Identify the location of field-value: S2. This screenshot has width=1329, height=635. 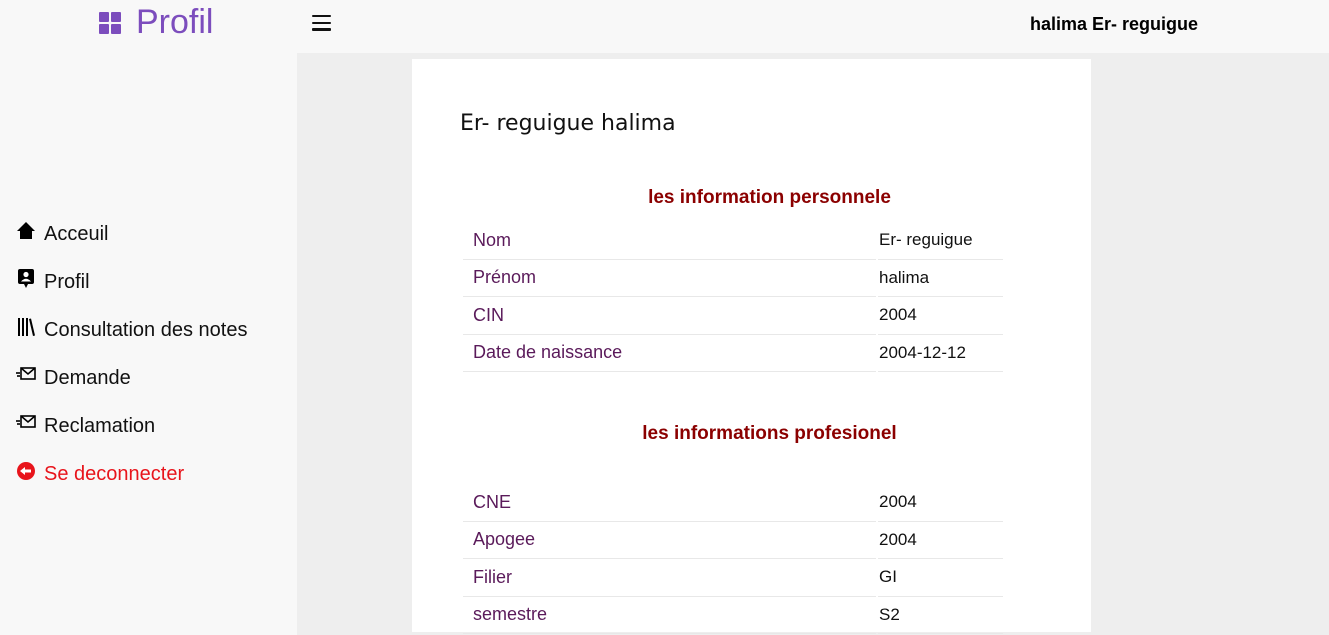
(940, 615).